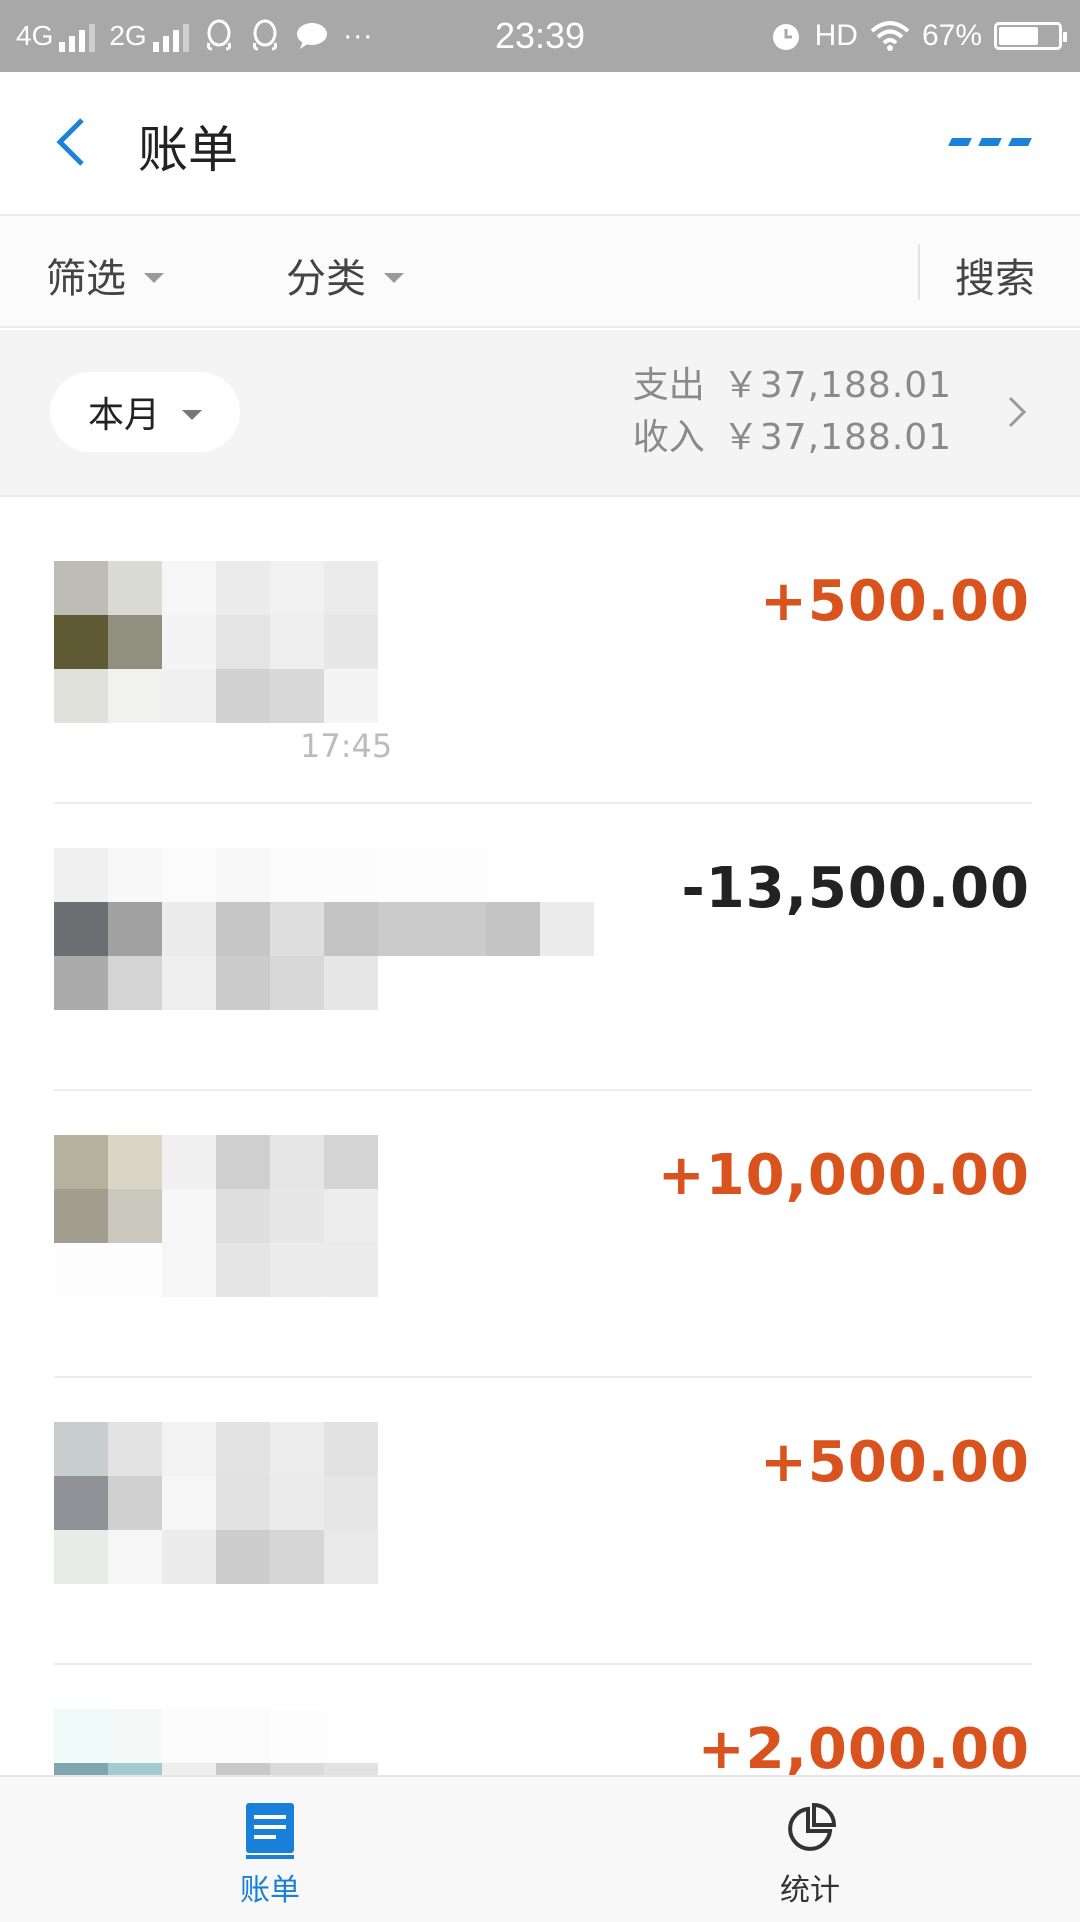 The image size is (1080, 1922). I want to click on category-dropdown: 分类, so click(345, 275).